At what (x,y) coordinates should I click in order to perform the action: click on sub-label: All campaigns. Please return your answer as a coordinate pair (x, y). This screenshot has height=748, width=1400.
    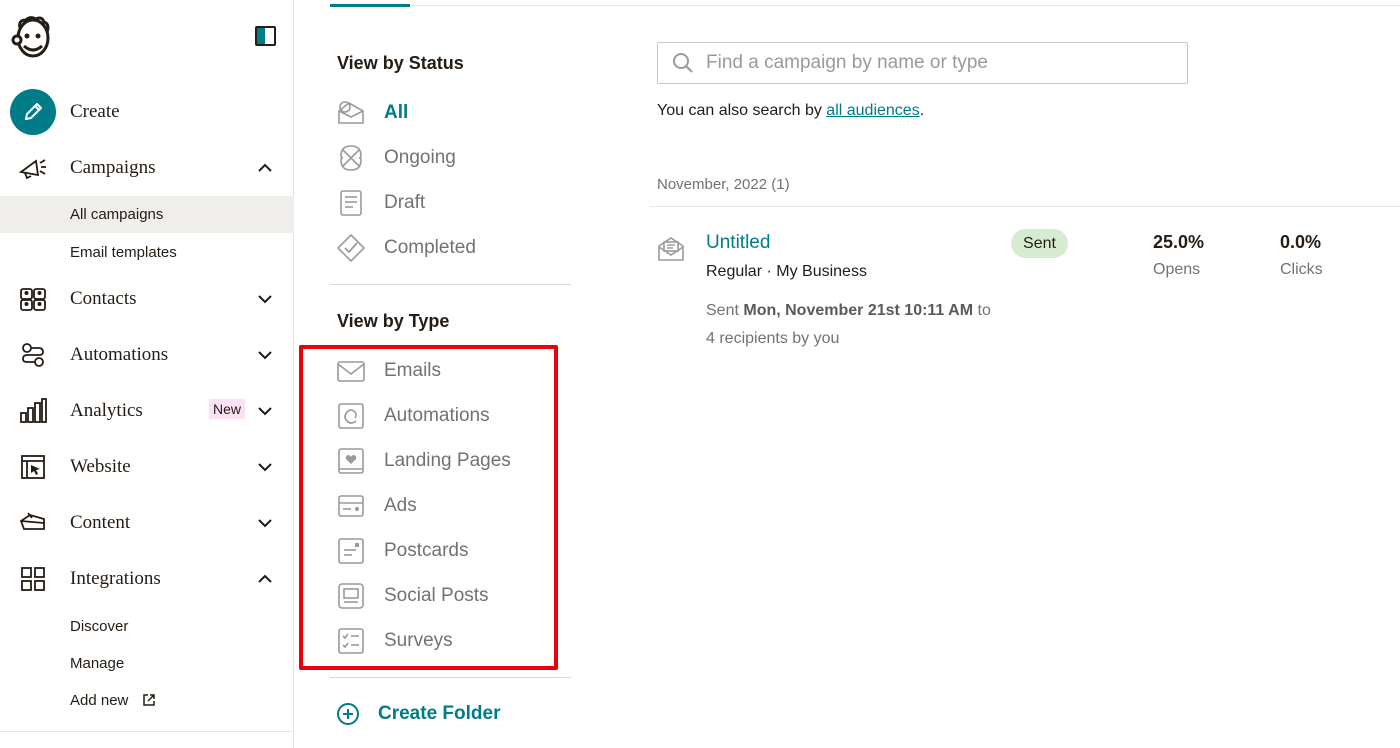
    Looking at the image, I should click on (117, 214).